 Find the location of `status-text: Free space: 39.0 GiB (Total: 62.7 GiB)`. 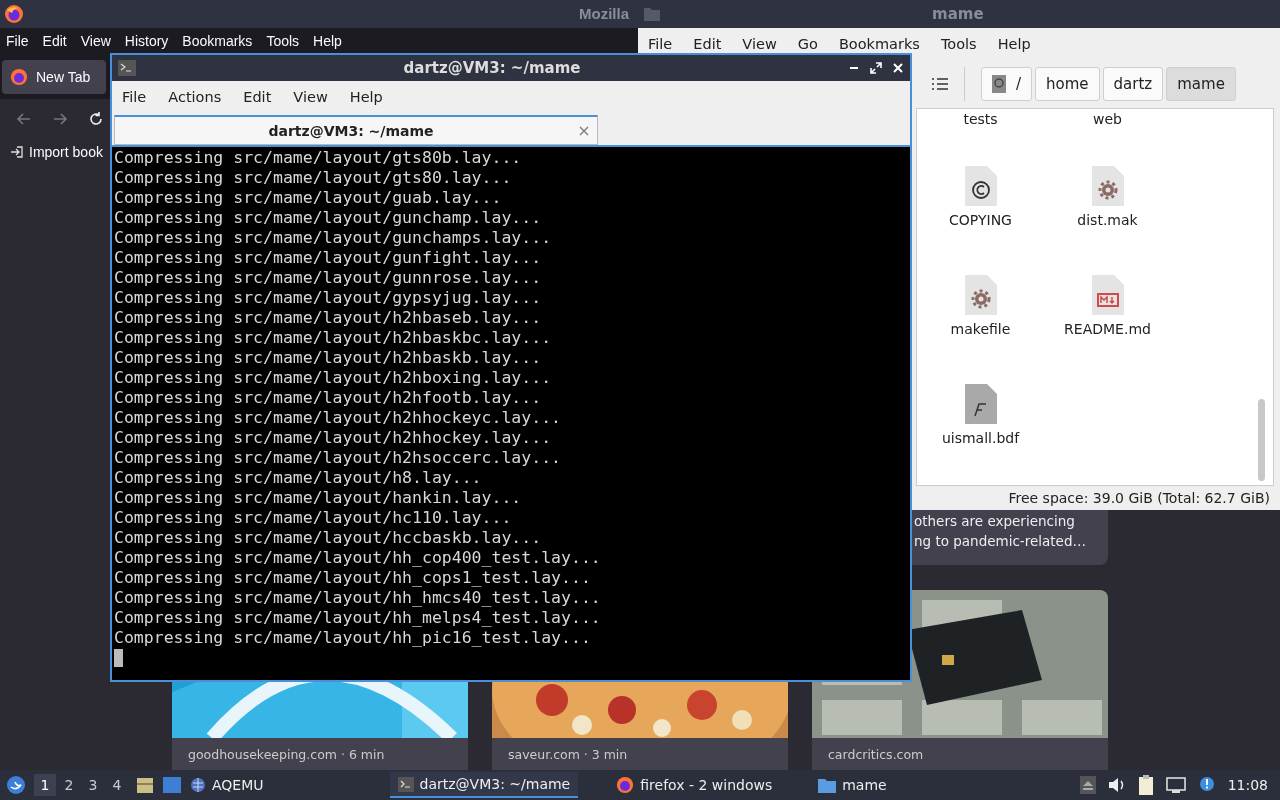

status-text: Free space: 39.0 GiB (Total: 62.7 GiB) is located at coordinates (1139, 498).